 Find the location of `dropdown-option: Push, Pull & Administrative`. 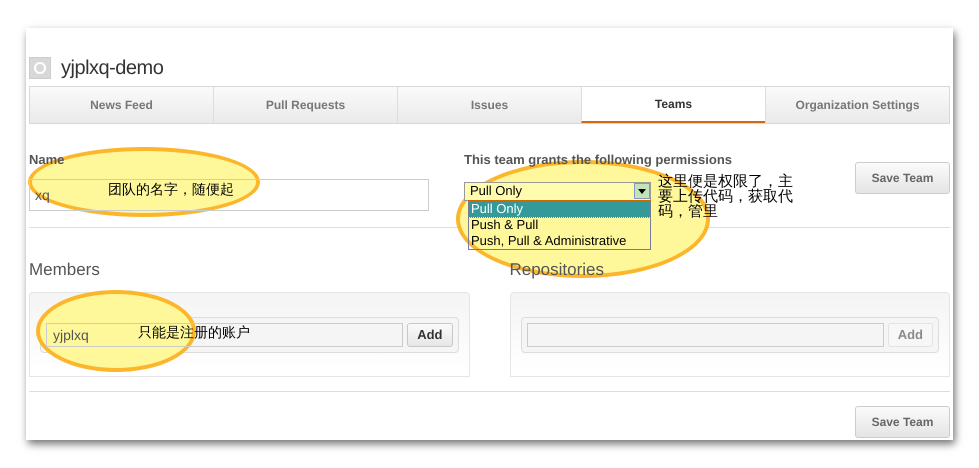

dropdown-option: Push, Pull & Administrative is located at coordinates (559, 240).